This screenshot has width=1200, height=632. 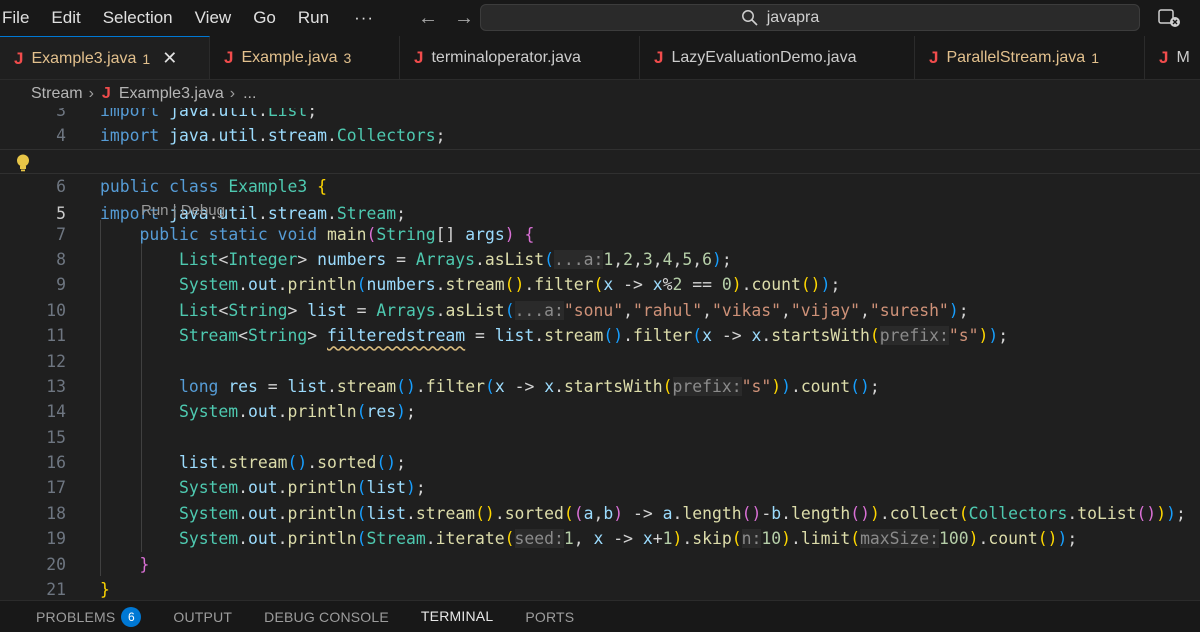 I want to click on menu-go: Go, so click(x=264, y=18).